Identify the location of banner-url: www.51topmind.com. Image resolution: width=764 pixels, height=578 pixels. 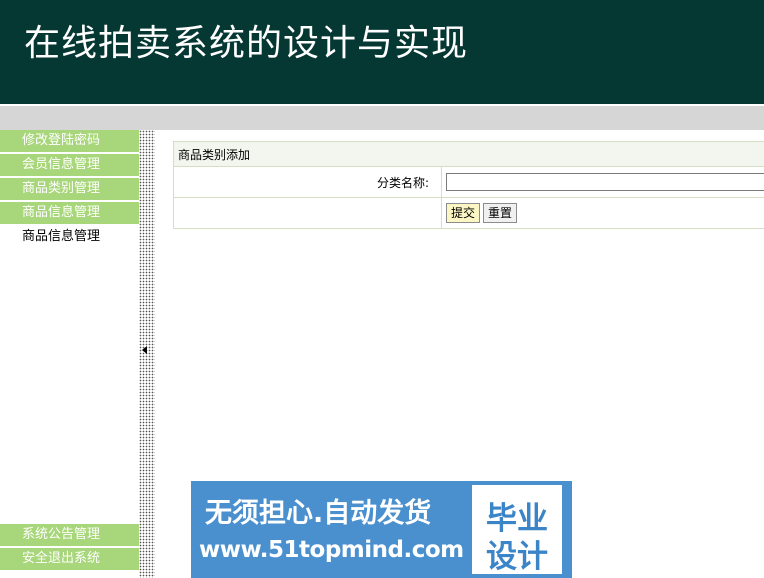
(331, 550).